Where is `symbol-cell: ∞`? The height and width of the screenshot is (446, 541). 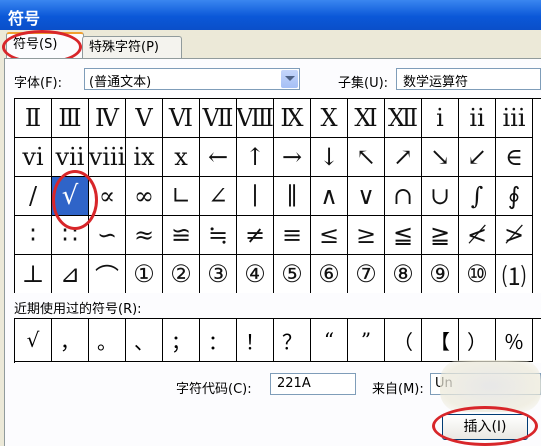
symbol-cell: ∞ is located at coordinates (144, 196).